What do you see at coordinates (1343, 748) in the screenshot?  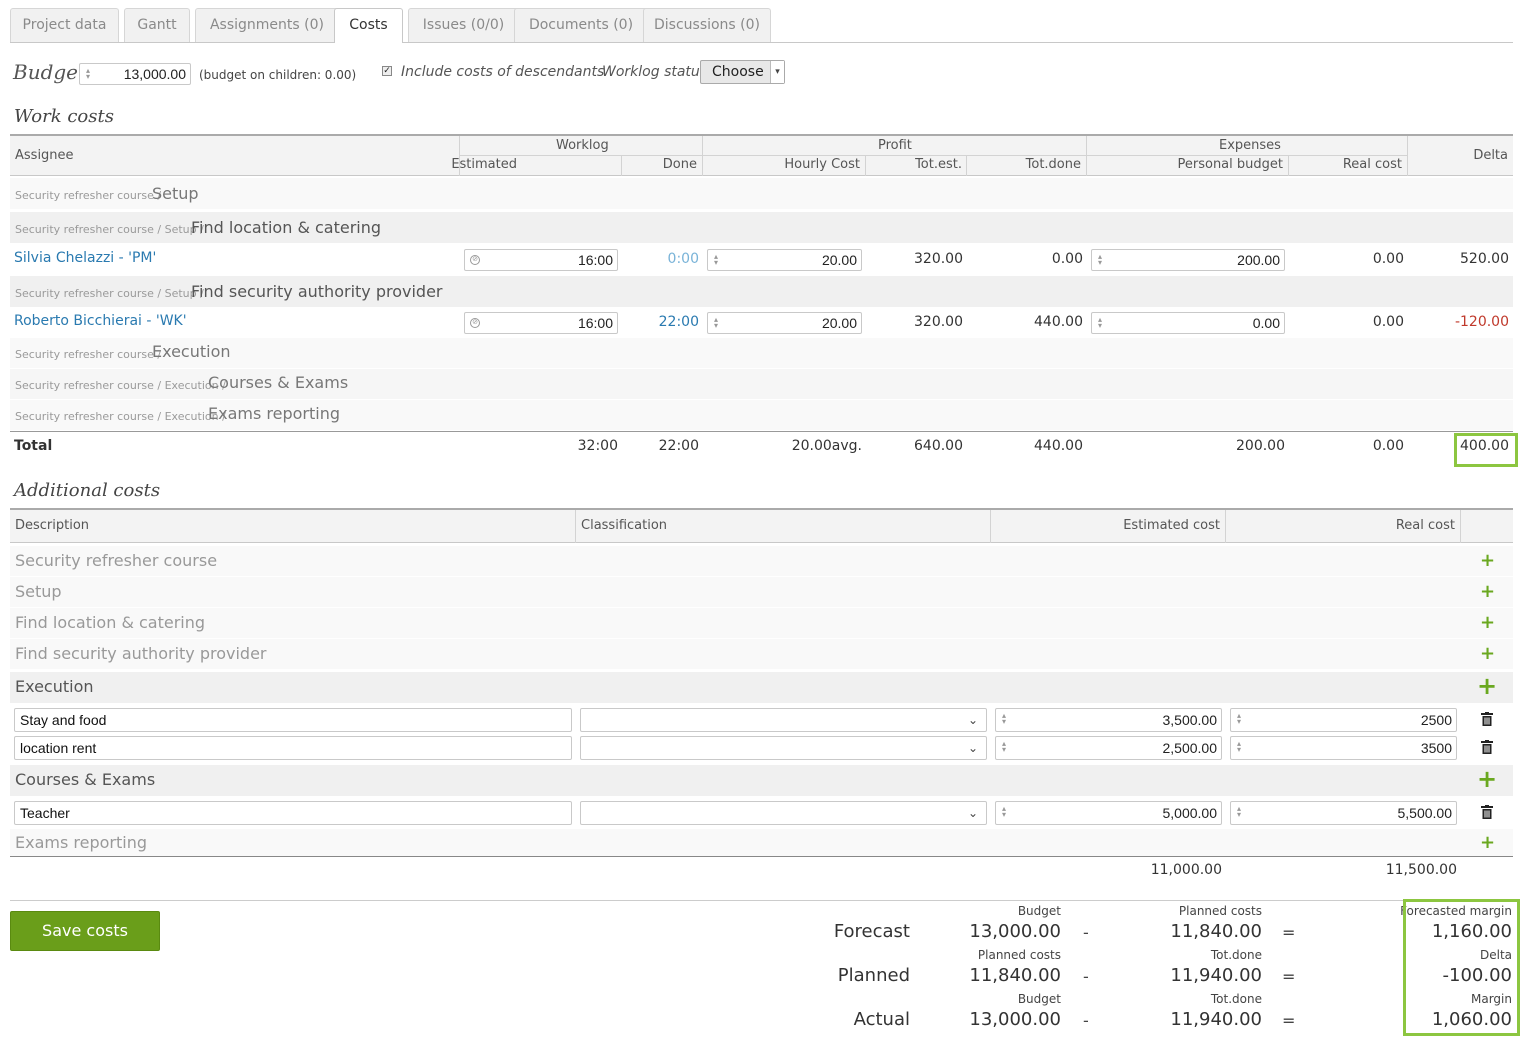 I see `real-cost-input: ▴ ▾ 3500` at bounding box center [1343, 748].